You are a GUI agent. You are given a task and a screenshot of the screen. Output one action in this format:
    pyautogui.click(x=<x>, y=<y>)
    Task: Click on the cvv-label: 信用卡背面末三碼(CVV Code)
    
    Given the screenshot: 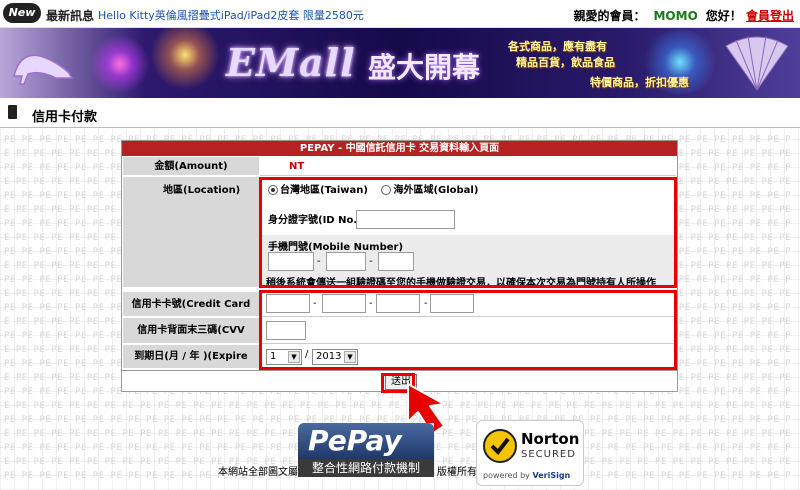 What is the action you would take?
    pyautogui.click(x=191, y=340)
    